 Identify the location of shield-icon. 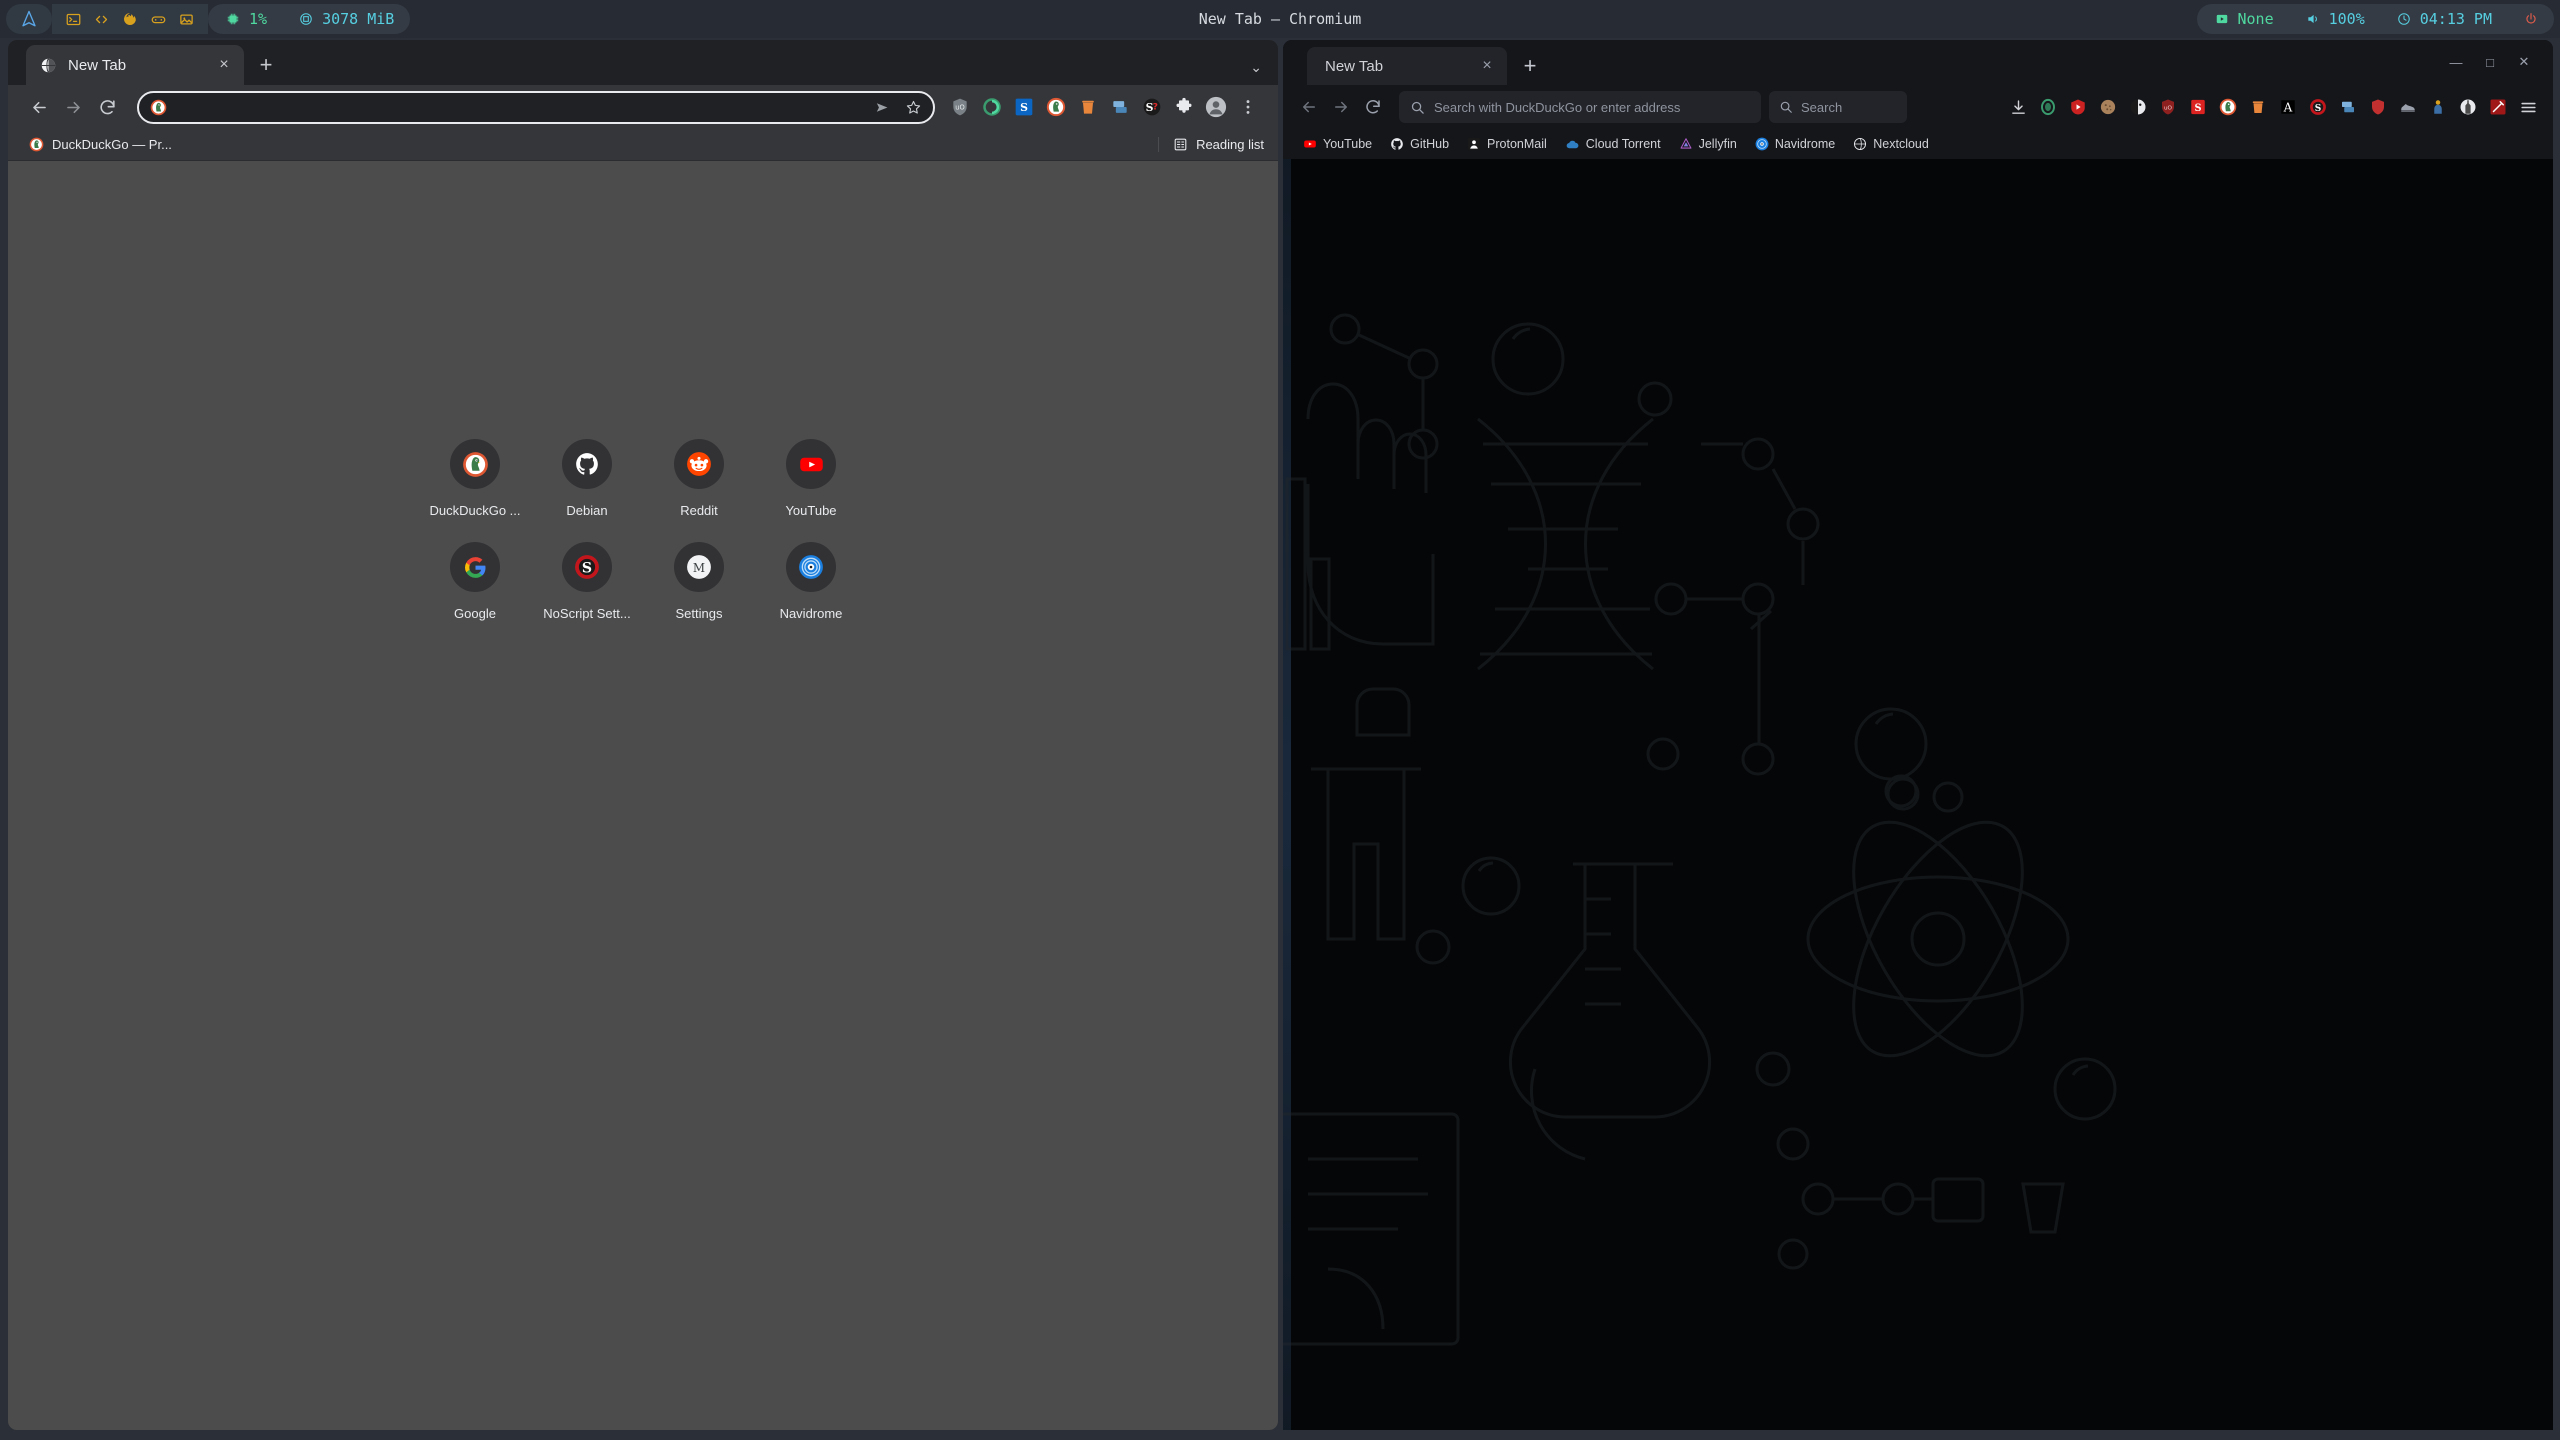
(2378, 107).